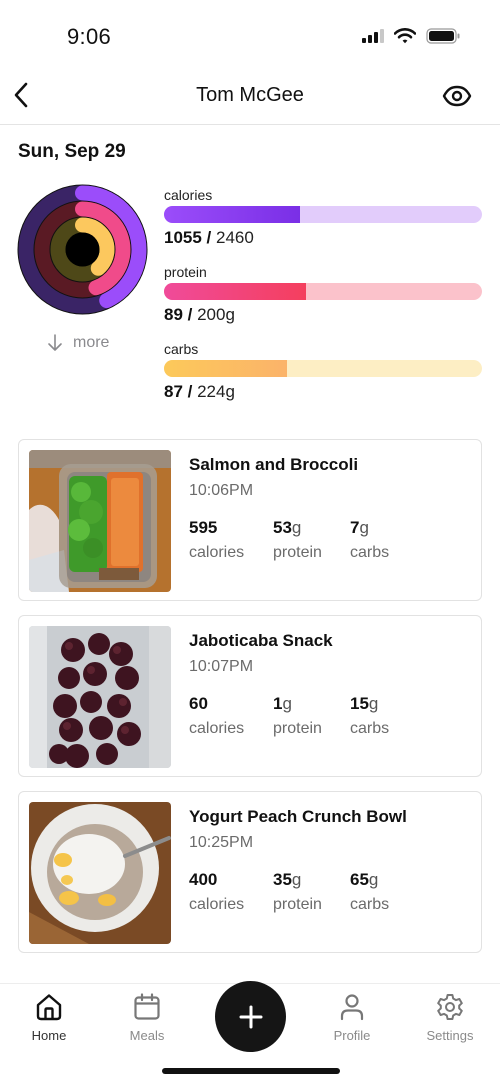 Image resolution: width=500 pixels, height=1084 pixels. Describe the element at coordinates (211, 391) in the screenshot. I see `carbs-goal: 224` at that location.